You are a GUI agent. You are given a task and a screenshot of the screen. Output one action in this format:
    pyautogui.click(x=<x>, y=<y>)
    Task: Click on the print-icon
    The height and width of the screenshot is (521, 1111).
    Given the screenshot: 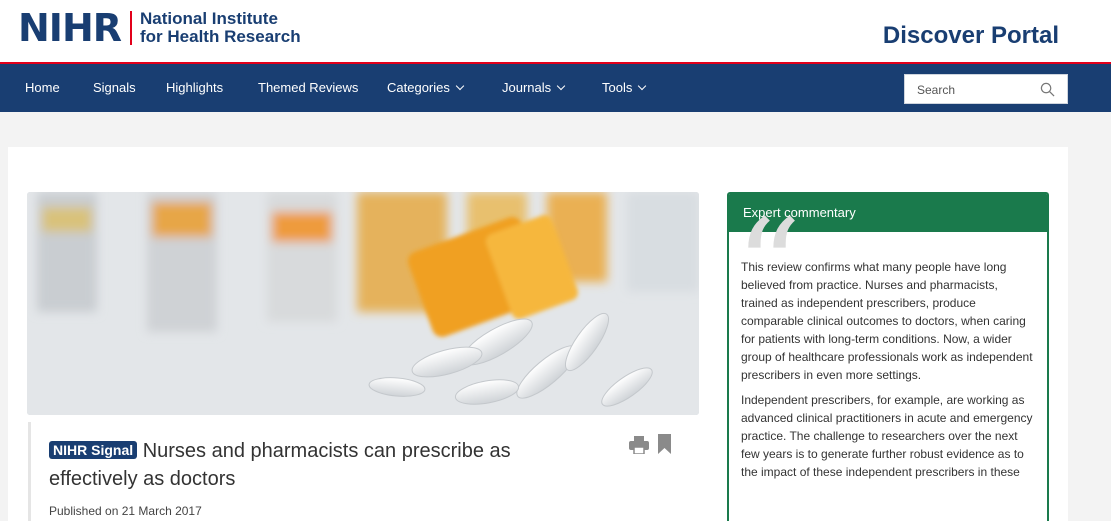 What is the action you would take?
    pyautogui.click(x=639, y=445)
    